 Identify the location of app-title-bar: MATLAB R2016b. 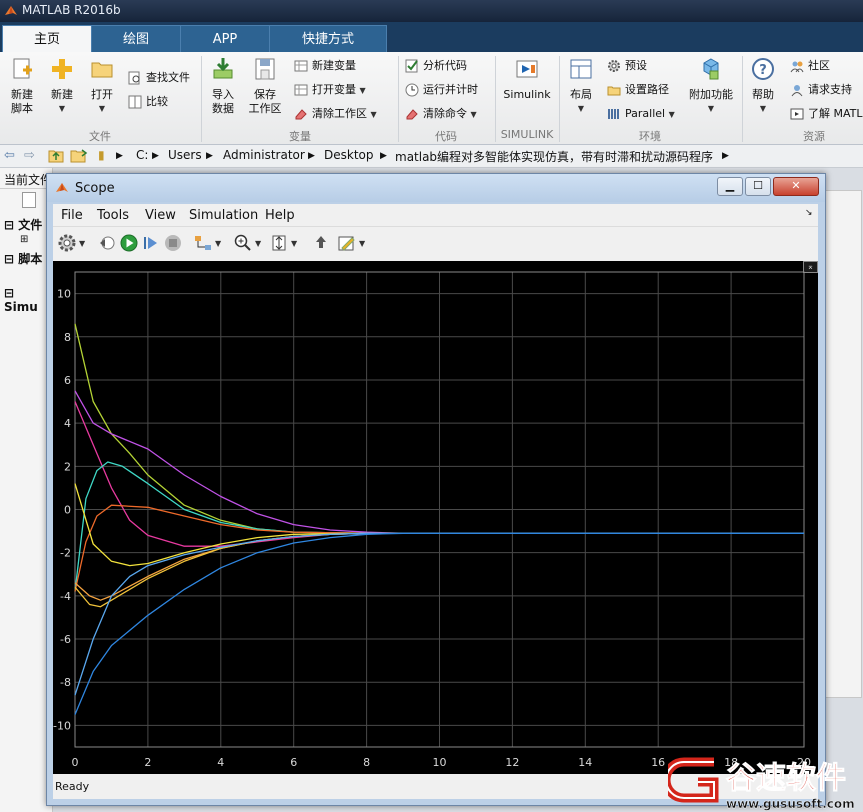
(431, 11).